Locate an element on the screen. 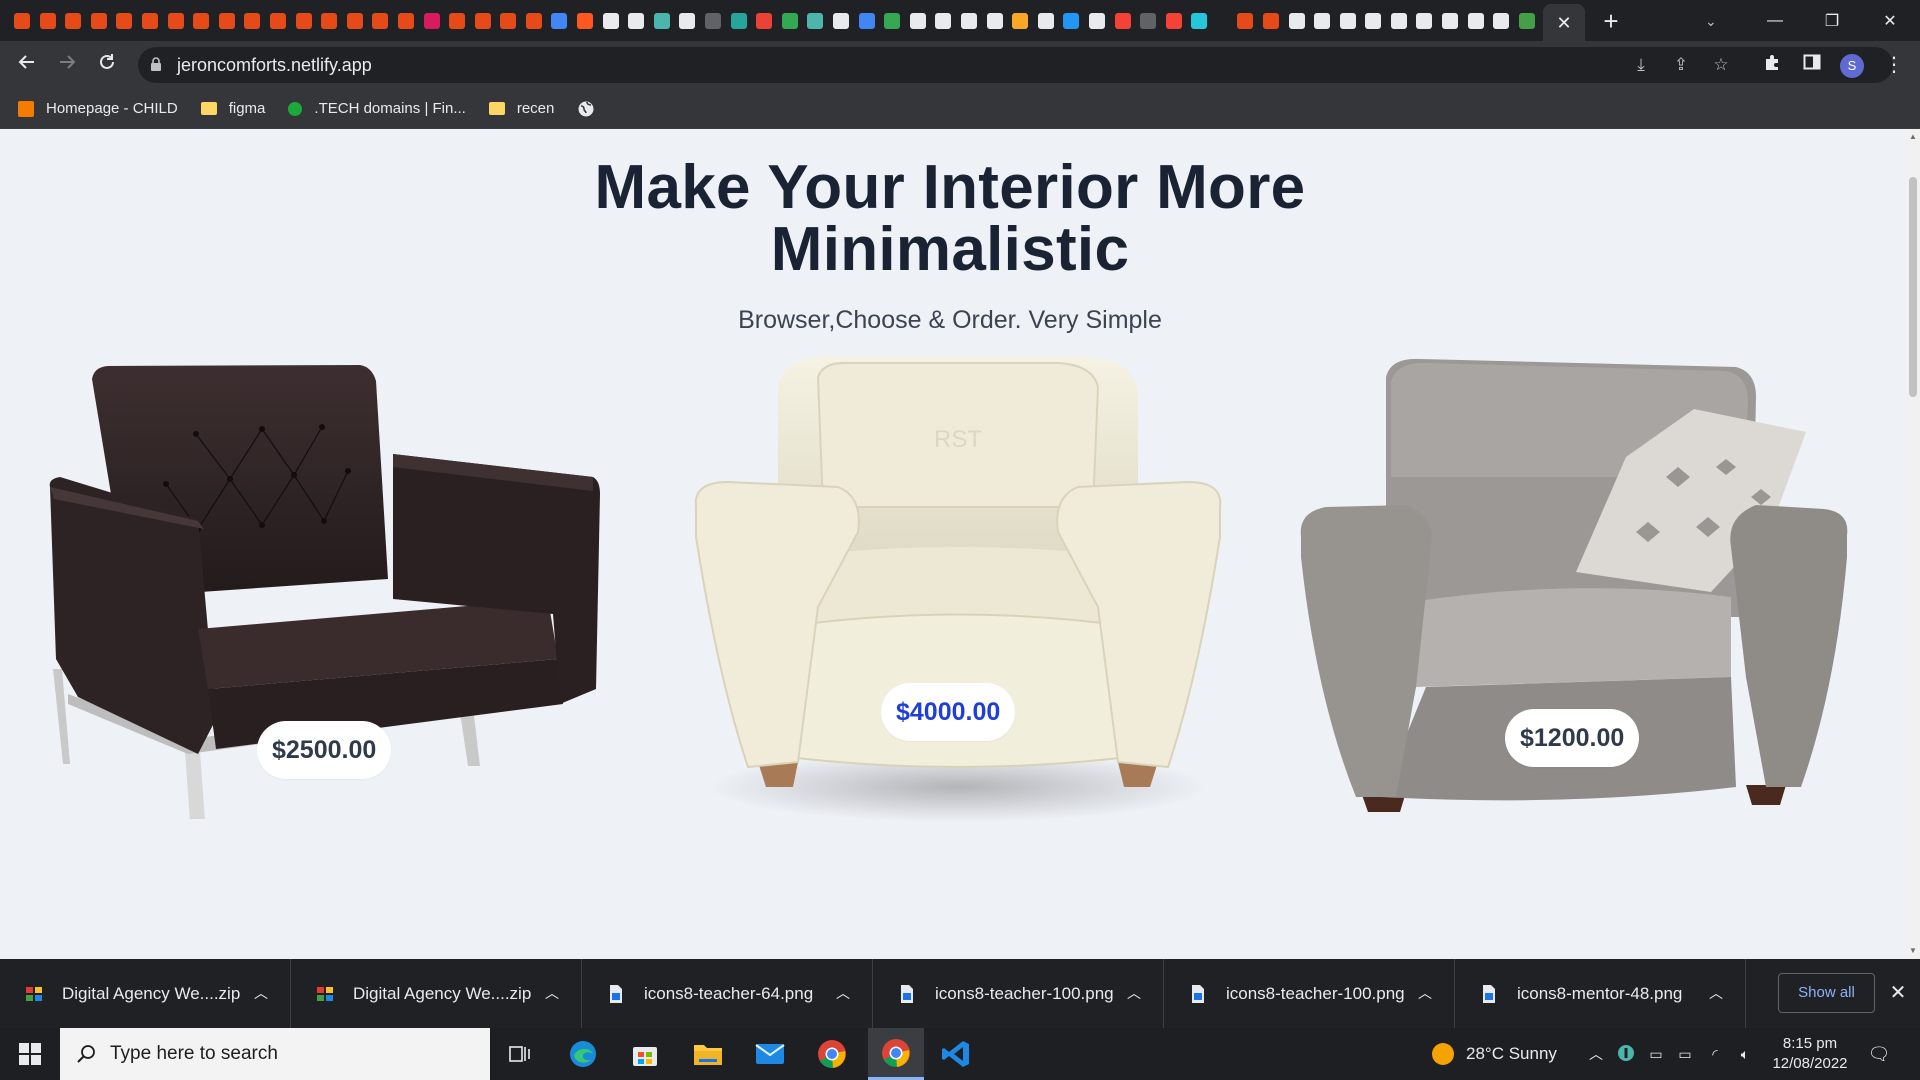 This screenshot has width=1920, height=1080. restore-button: ❐ is located at coordinates (1832, 20).